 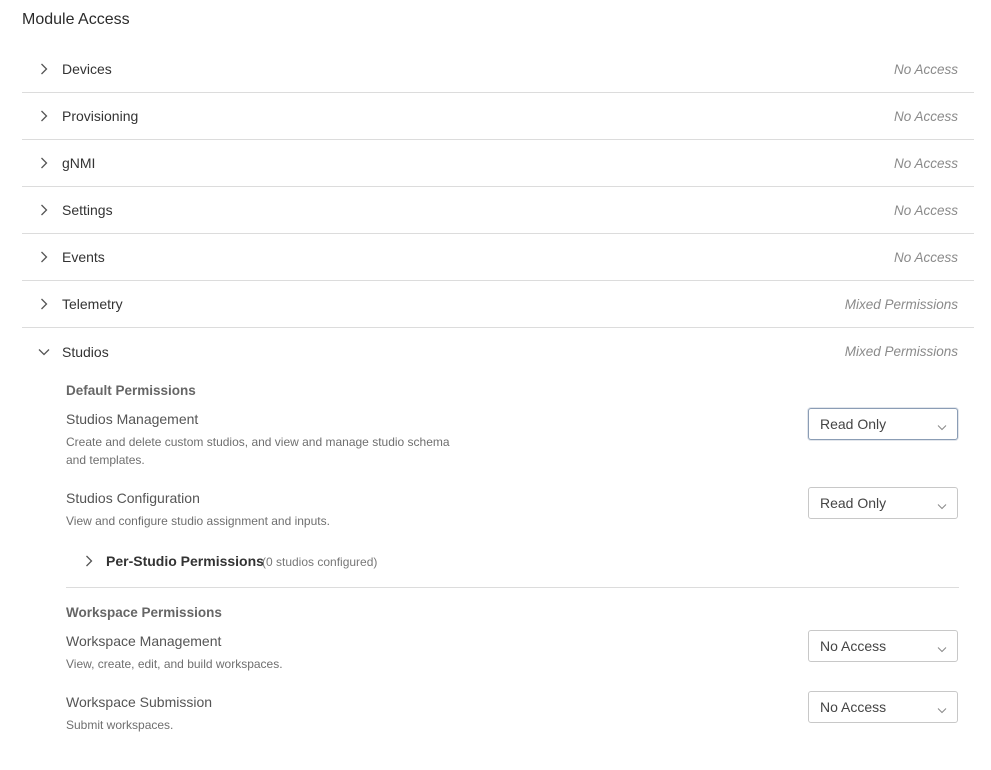 What do you see at coordinates (144, 612) in the screenshot?
I see `workspace-permissions-heading: Workspace Permissions` at bounding box center [144, 612].